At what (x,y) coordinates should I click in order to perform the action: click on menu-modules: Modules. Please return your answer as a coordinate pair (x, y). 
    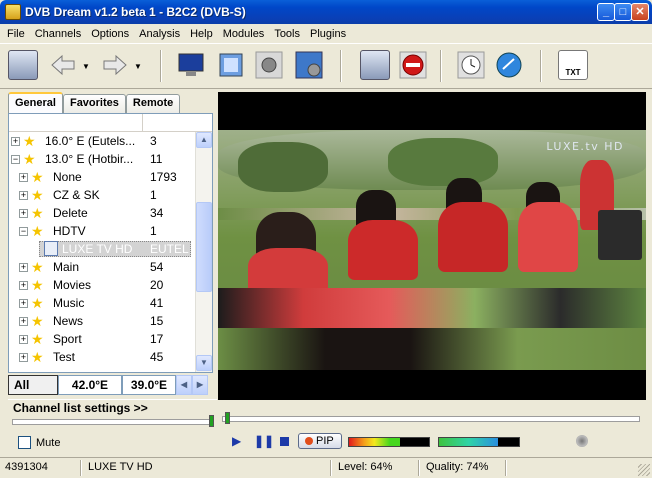
    Looking at the image, I should click on (244, 34).